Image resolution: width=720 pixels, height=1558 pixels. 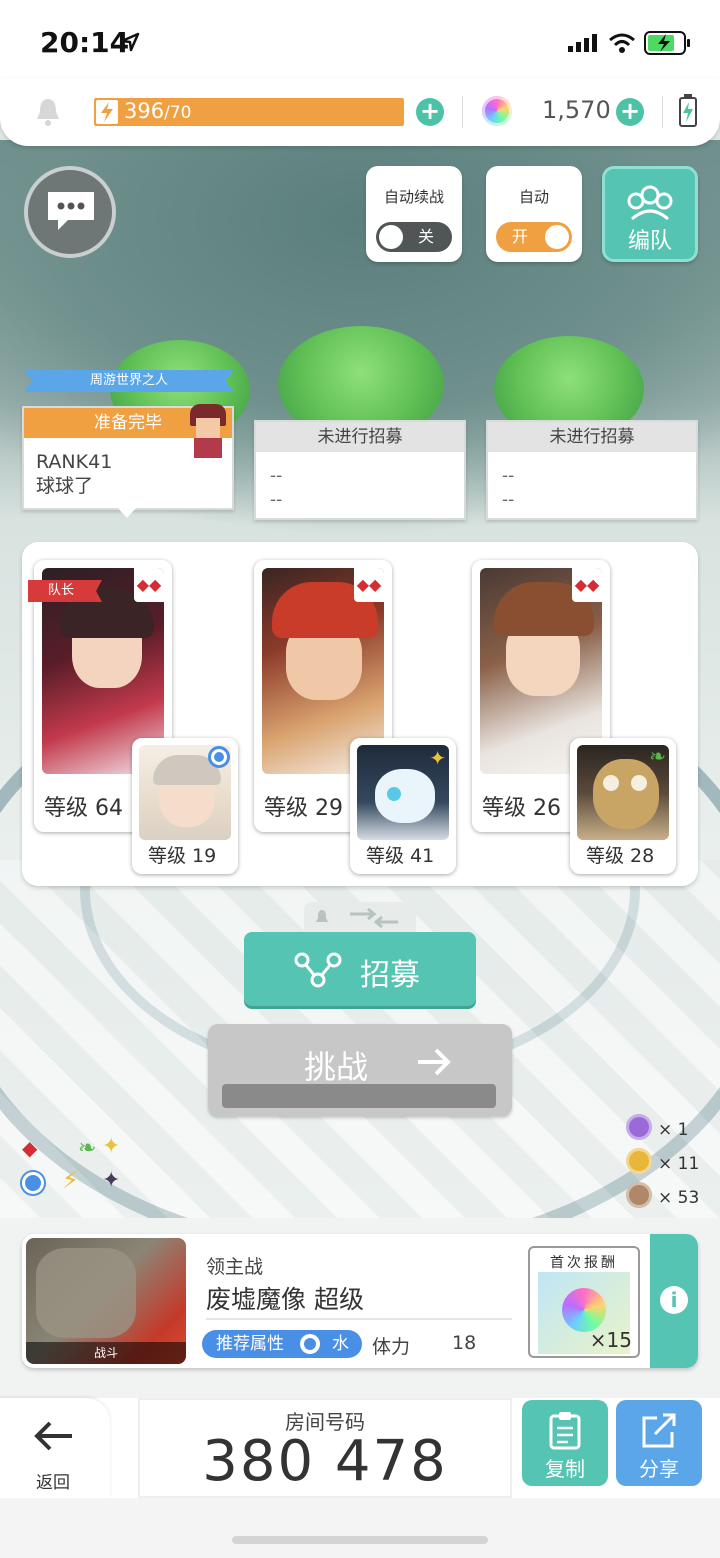 I want to click on clock: 20:14, so click(x=85, y=42).